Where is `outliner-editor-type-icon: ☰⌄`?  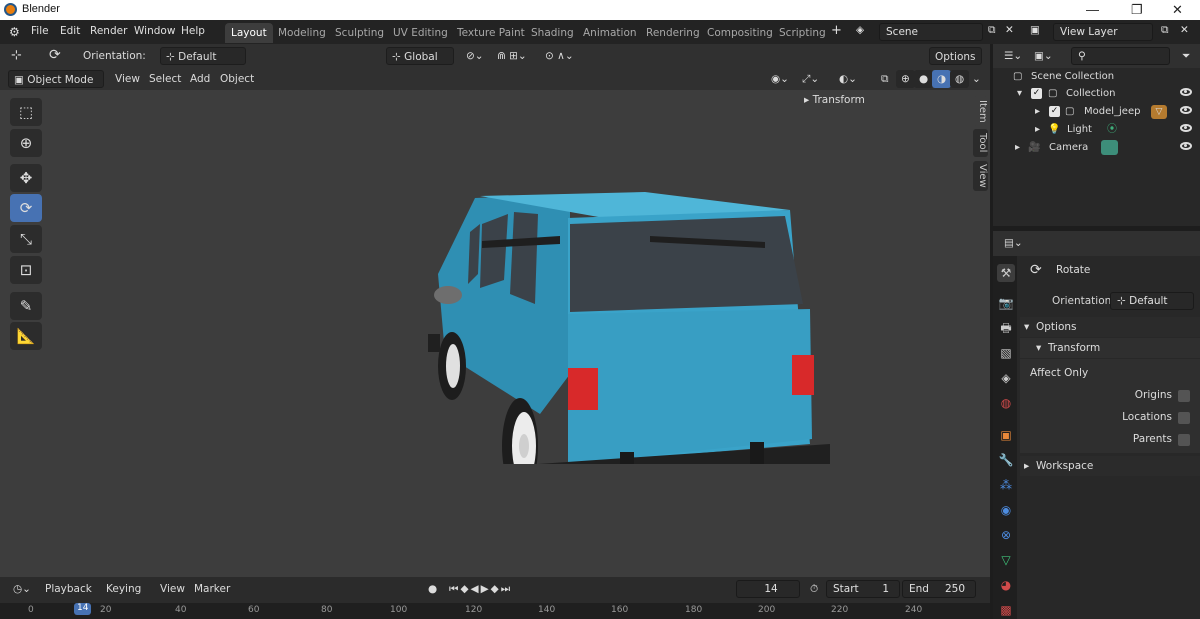
outliner-editor-type-icon: ☰⌄ is located at coordinates (1013, 56).